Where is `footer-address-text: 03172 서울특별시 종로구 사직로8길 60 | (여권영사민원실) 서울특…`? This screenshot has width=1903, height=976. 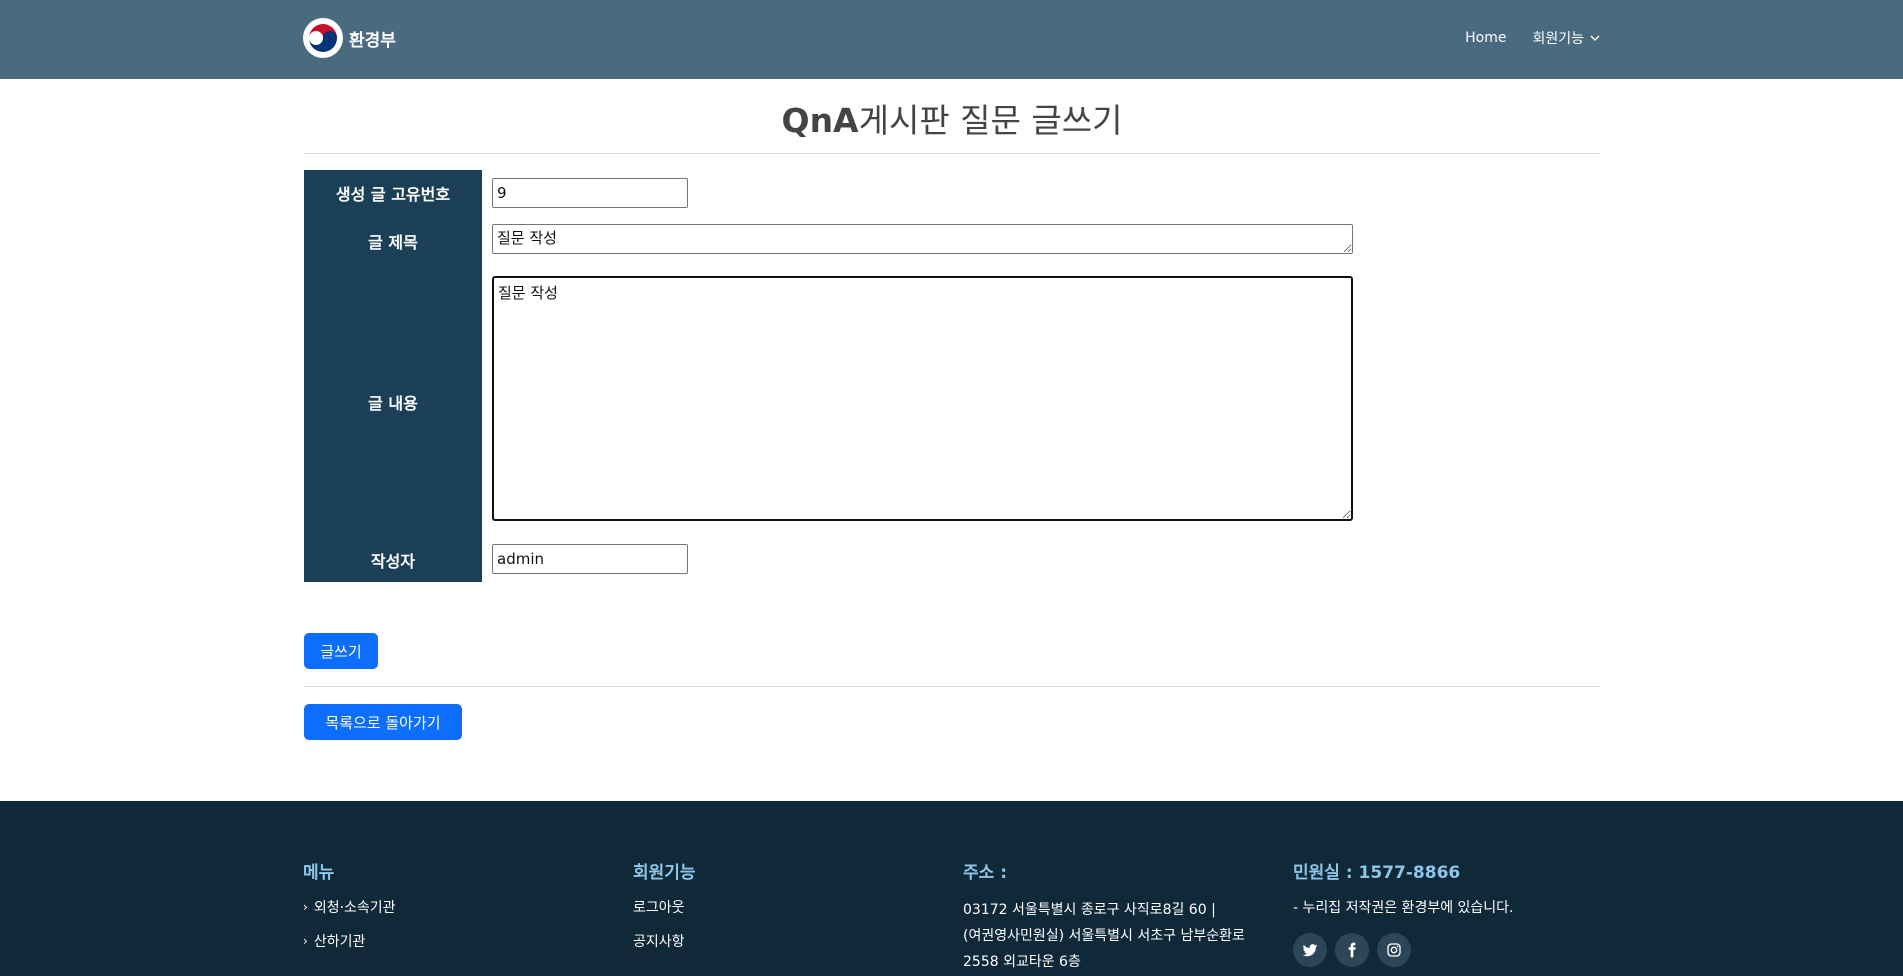 footer-address-text: 03172 서울특별시 종로구 사직로8길 60 | (여권영사민원실) 서울특… is located at coordinates (1118, 936).